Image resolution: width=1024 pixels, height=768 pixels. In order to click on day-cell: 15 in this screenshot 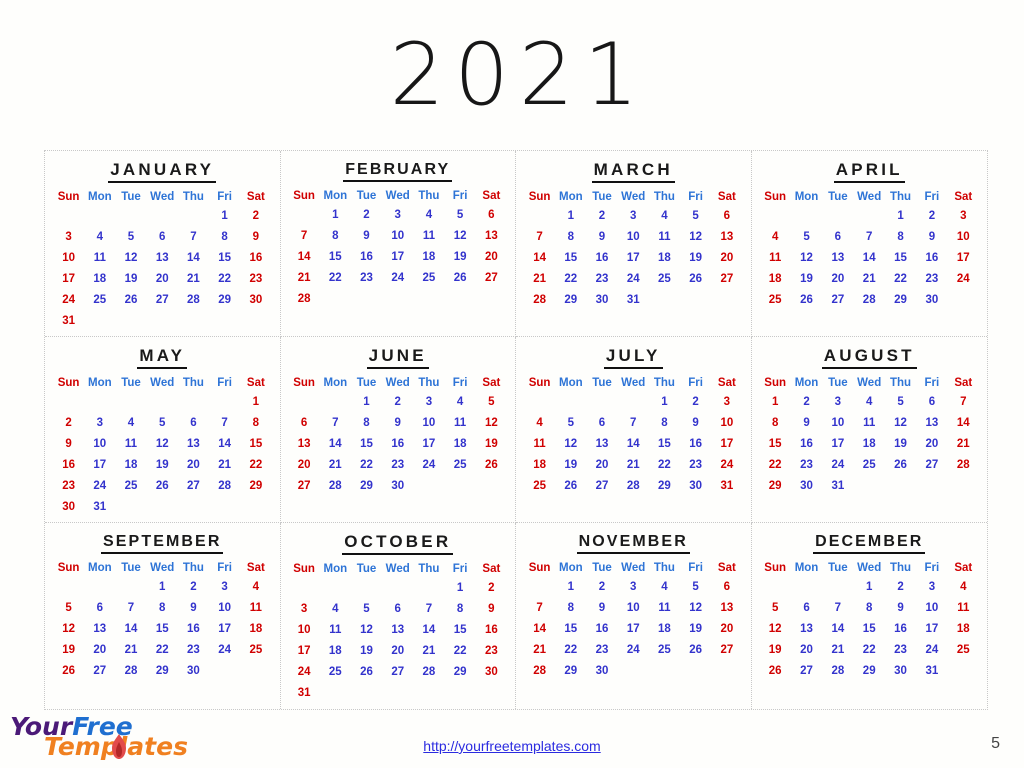, I will do `click(570, 258)`.